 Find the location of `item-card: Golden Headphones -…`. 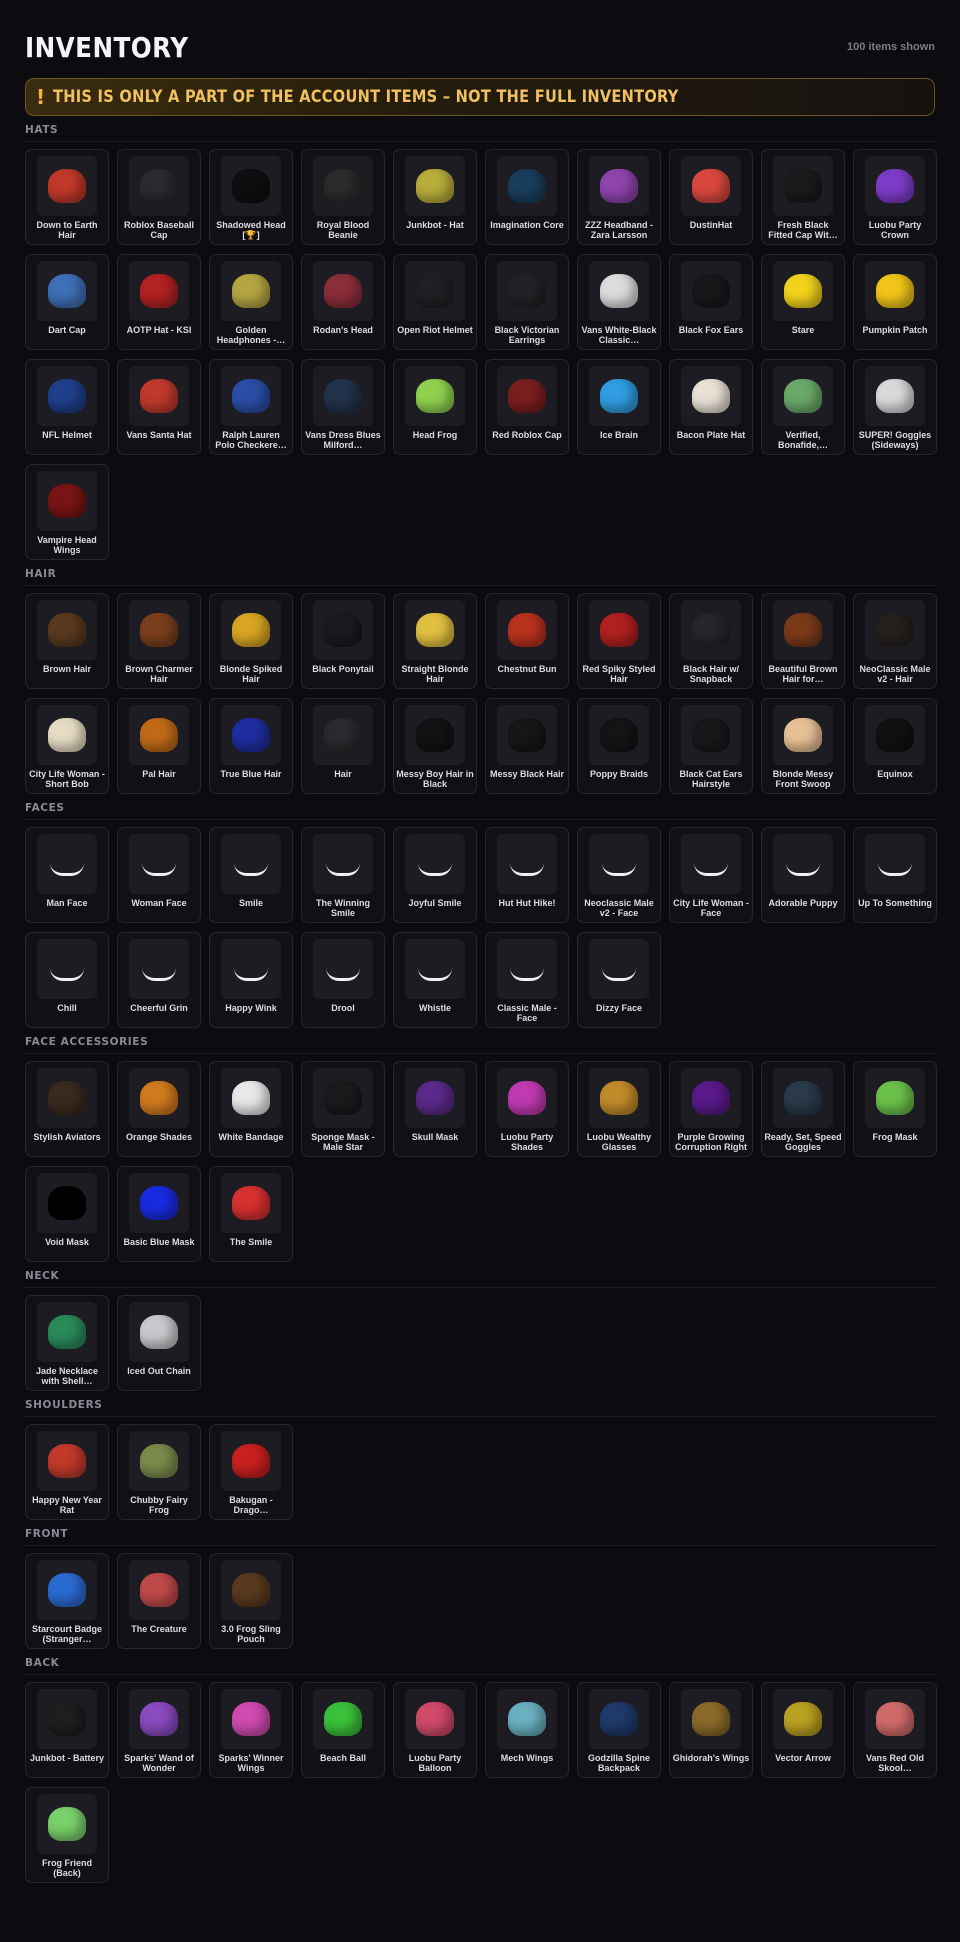

item-card: Golden Headphones -… is located at coordinates (251, 302).